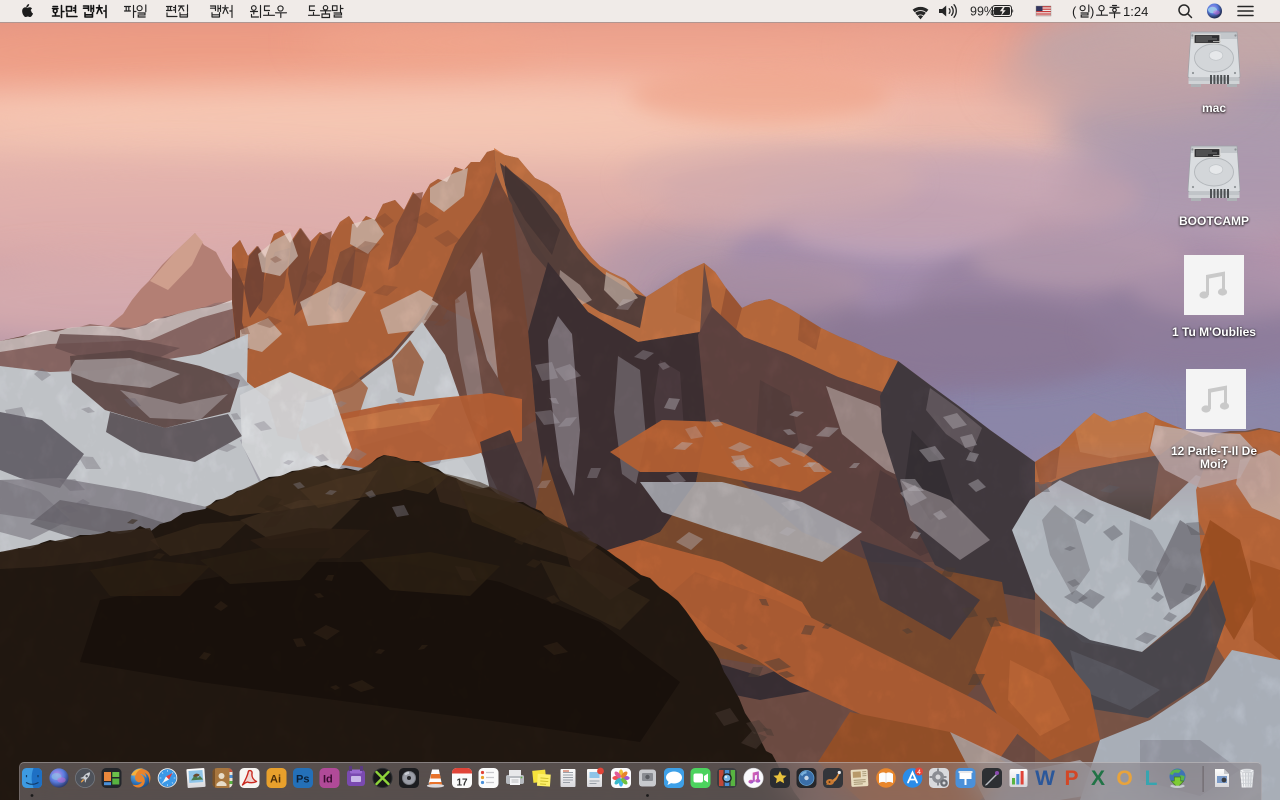 Image resolution: width=1280 pixels, height=805 pixels. What do you see at coordinates (302, 780) in the screenshot?
I see `svg-text: Ps` at bounding box center [302, 780].